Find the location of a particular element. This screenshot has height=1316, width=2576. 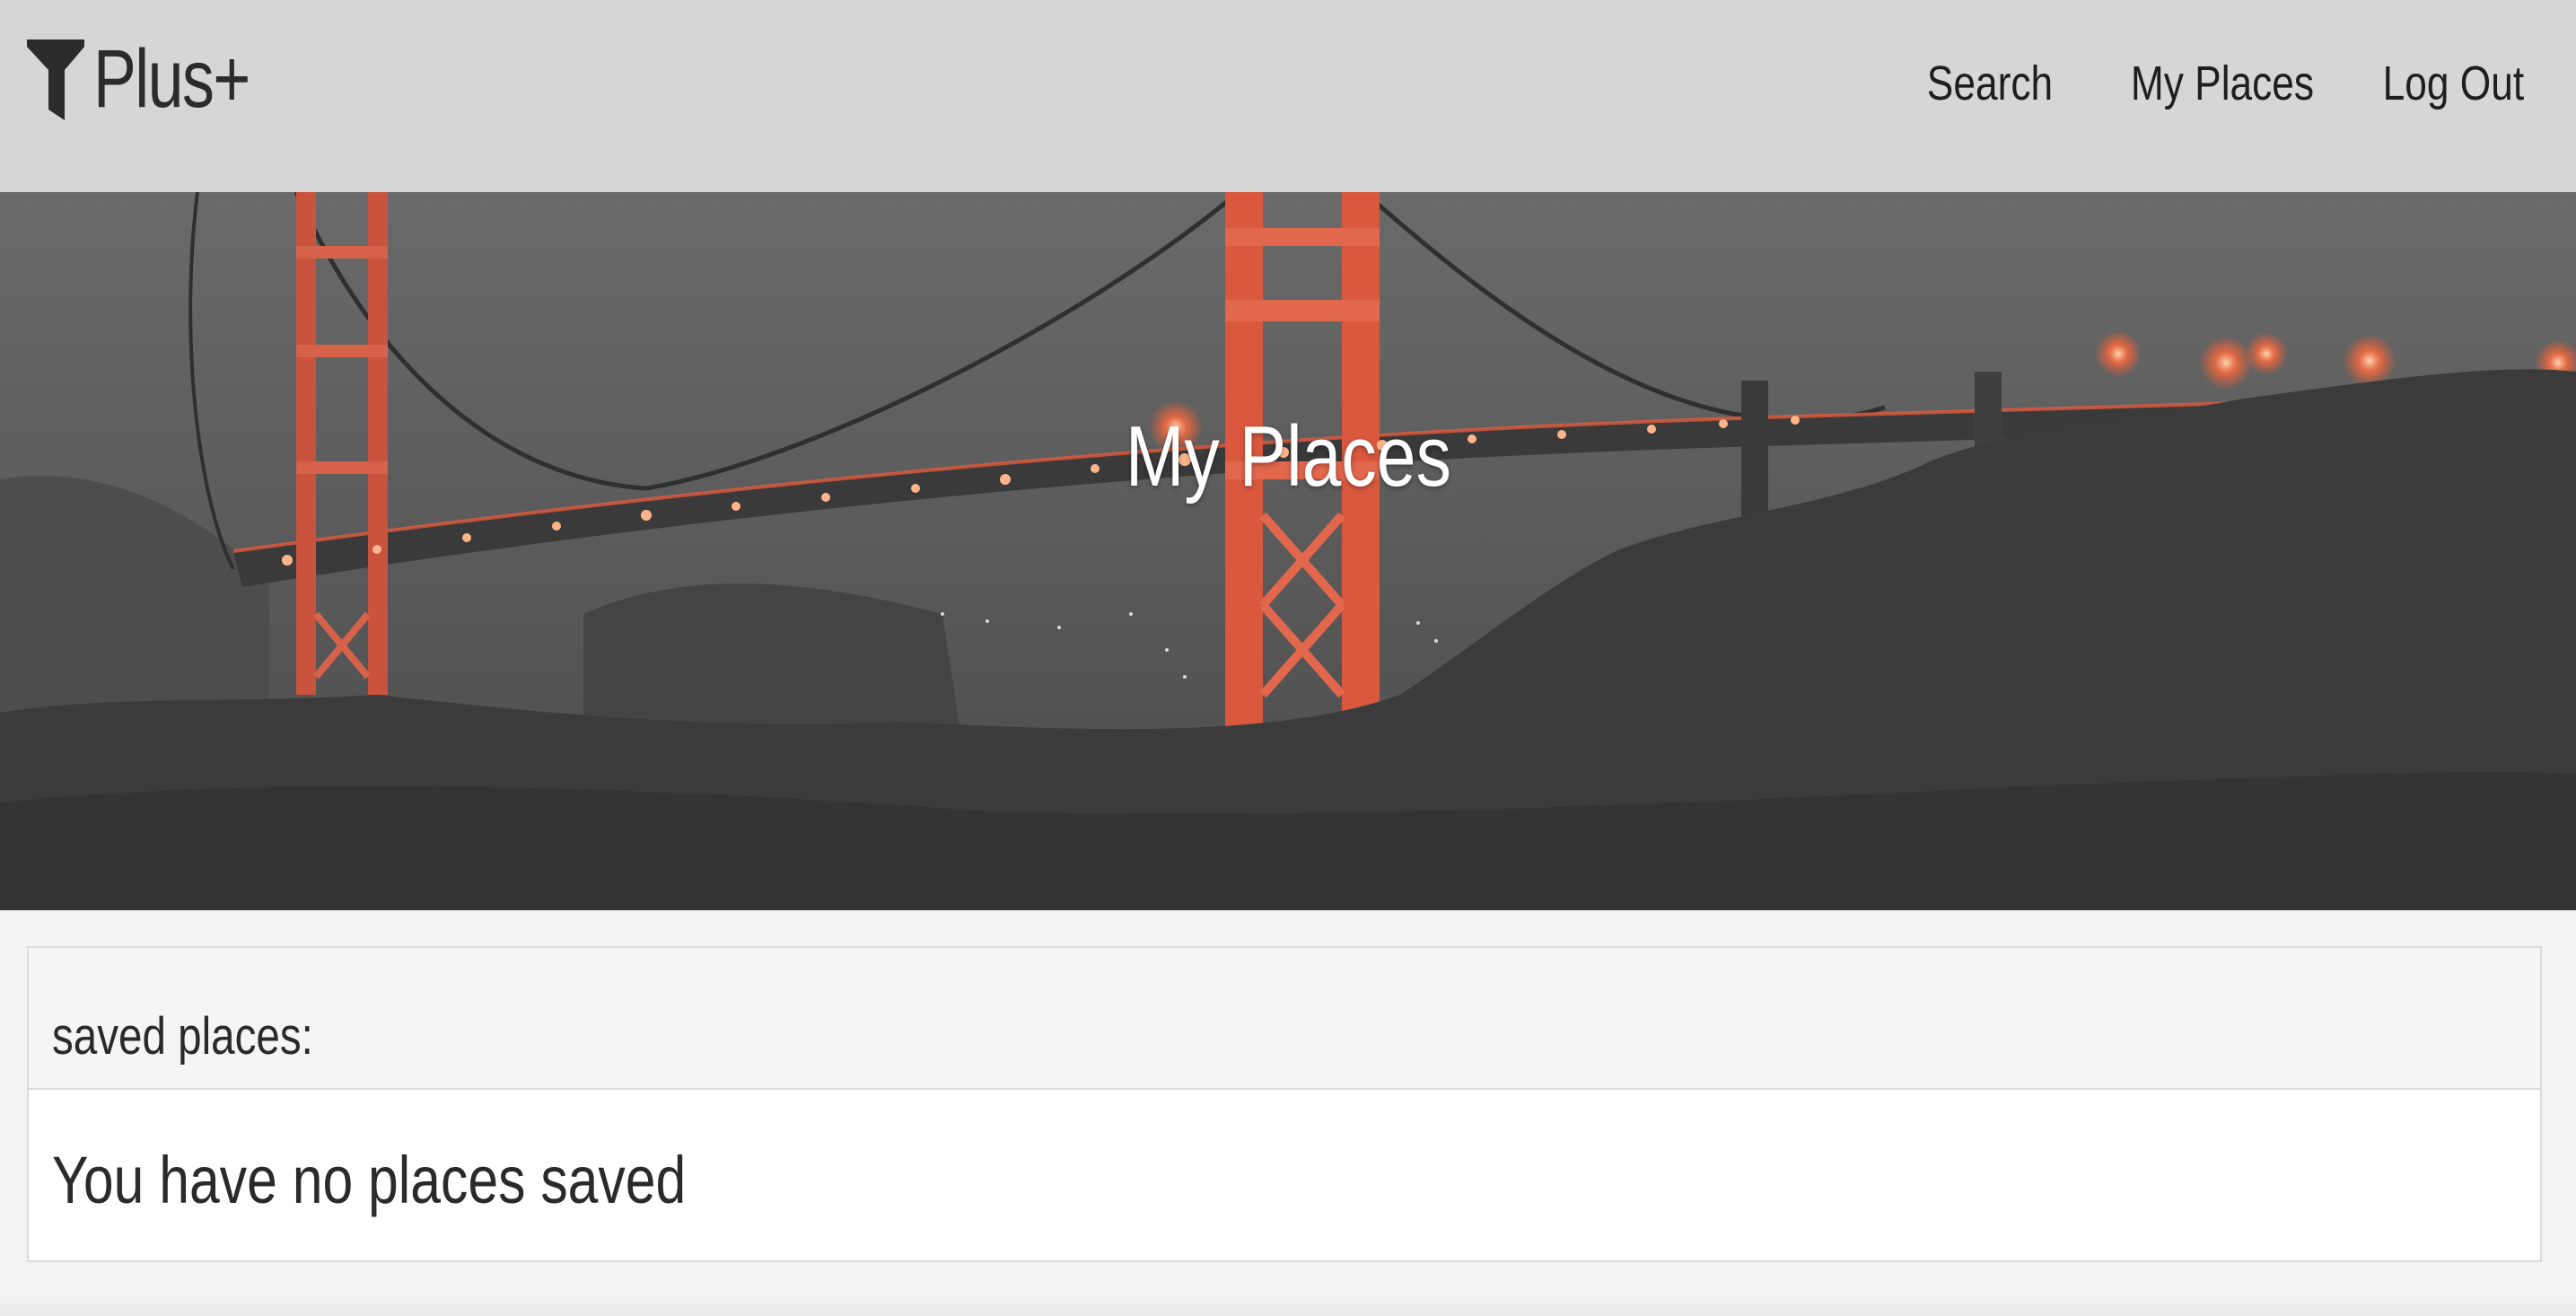

hero-title-text: My Places is located at coordinates (1288, 456).